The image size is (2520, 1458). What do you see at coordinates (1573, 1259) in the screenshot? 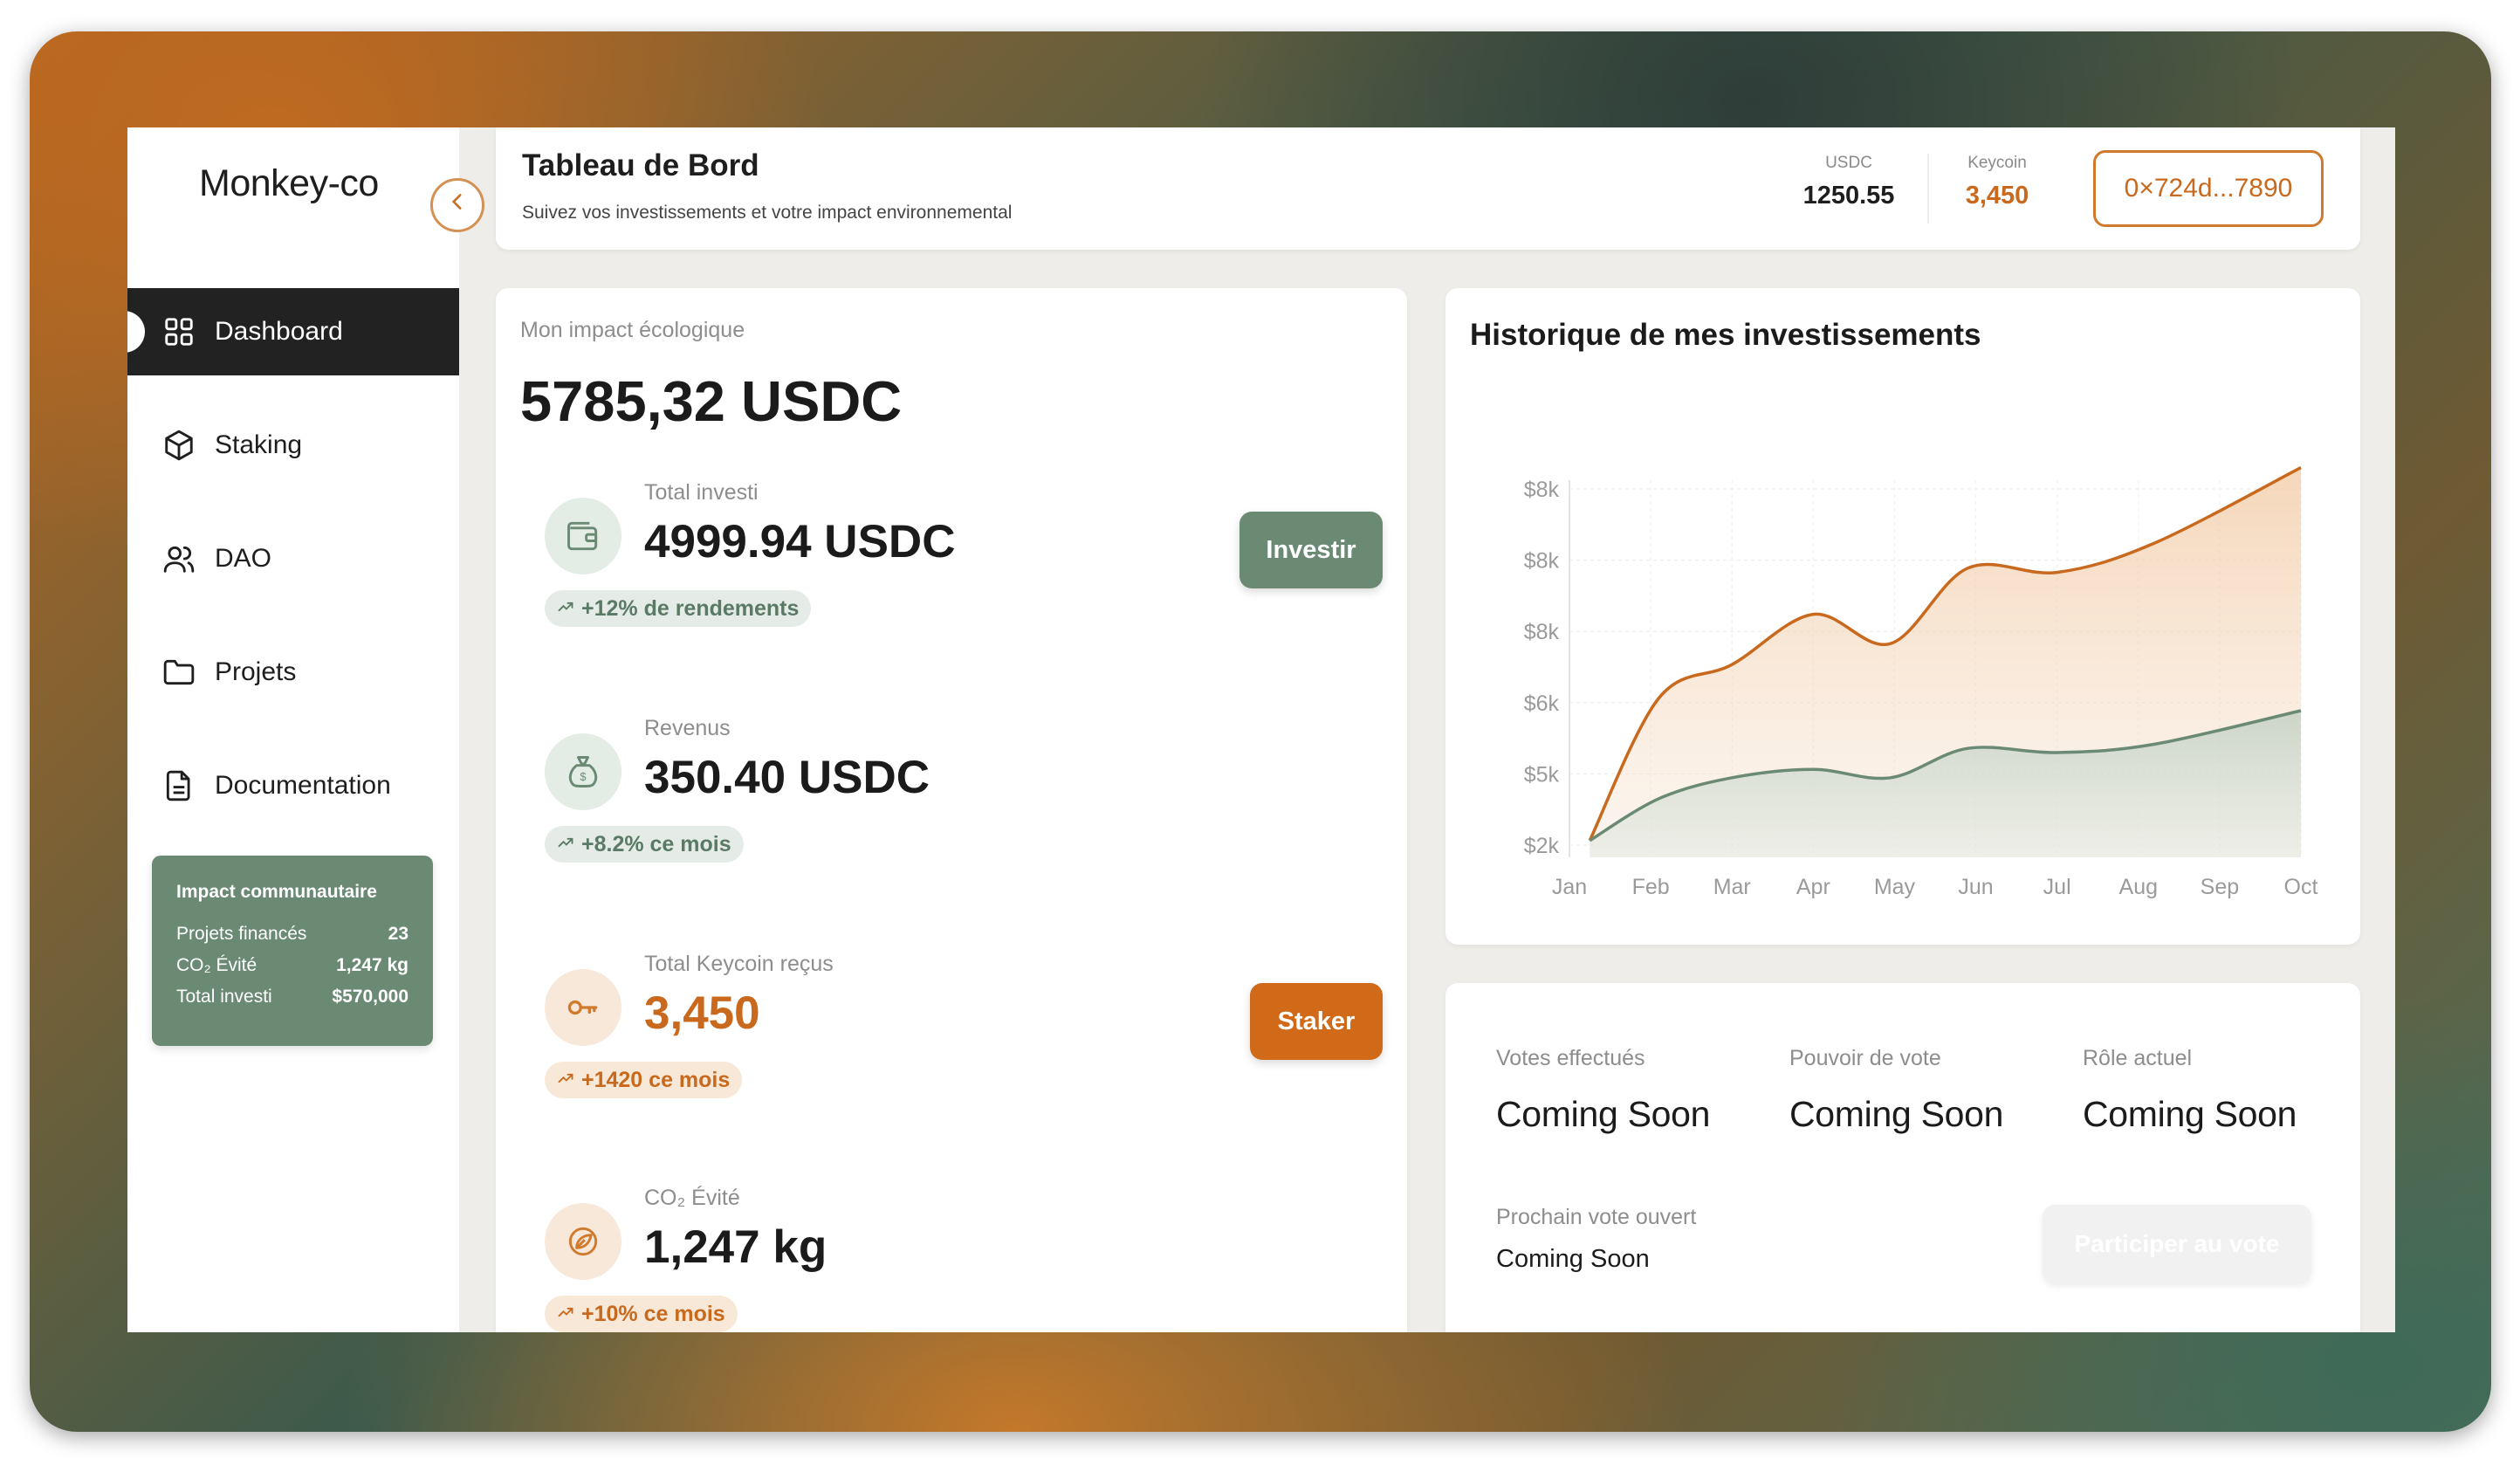
I see `next-vote-value: Coming Soon` at bounding box center [1573, 1259].